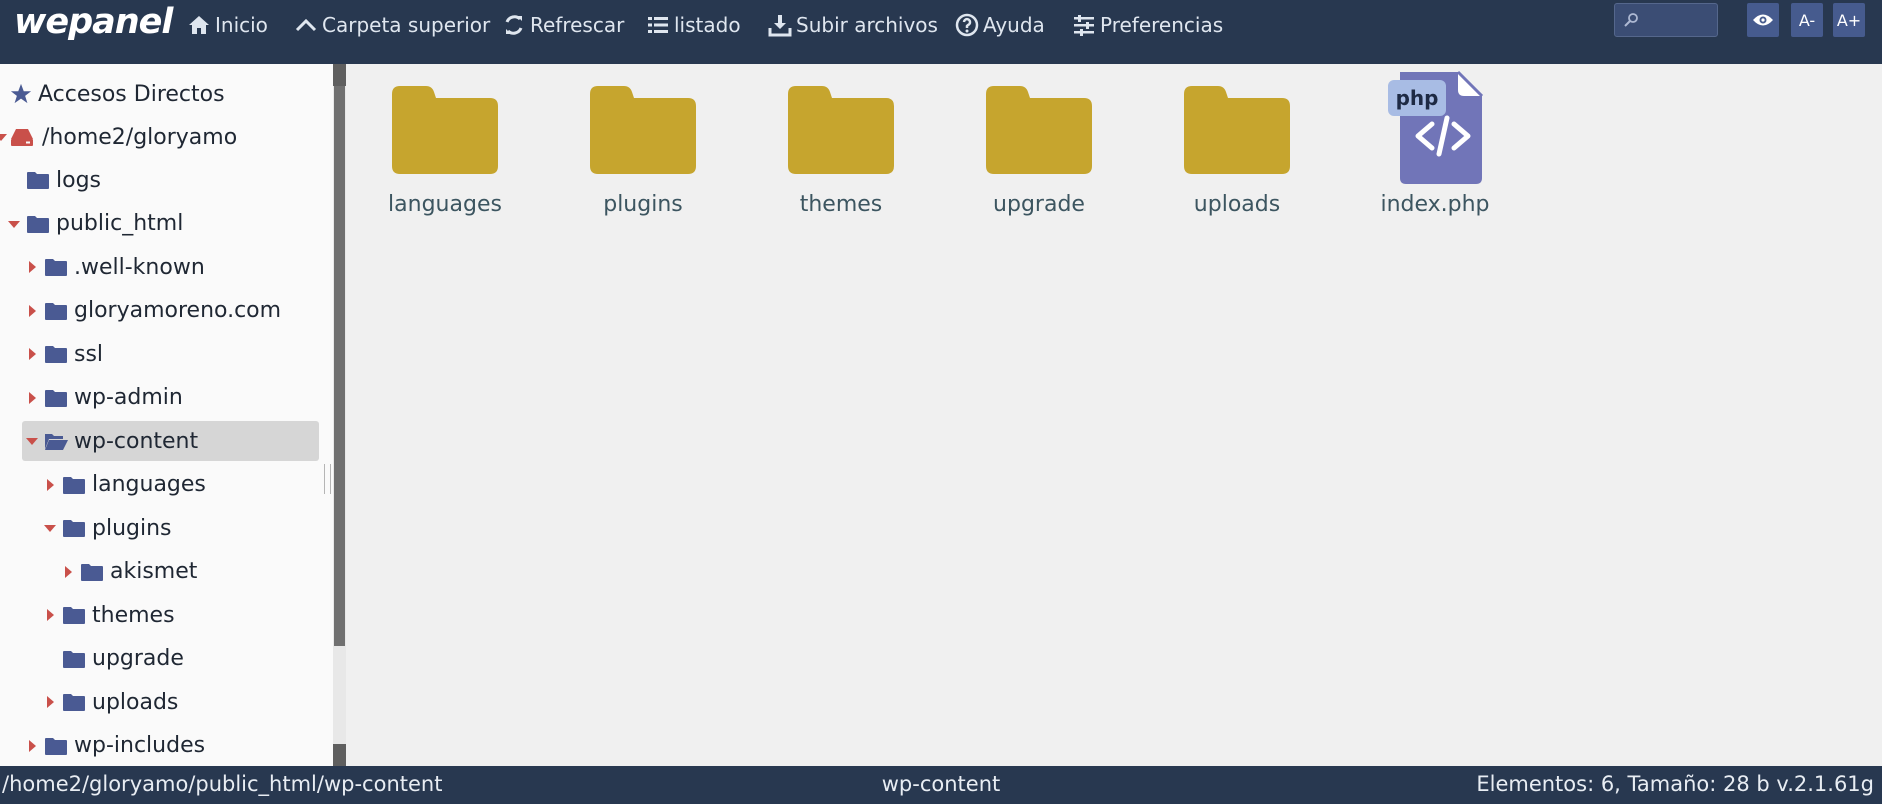 This screenshot has width=1882, height=804. I want to click on search-input, so click(1680, 21).